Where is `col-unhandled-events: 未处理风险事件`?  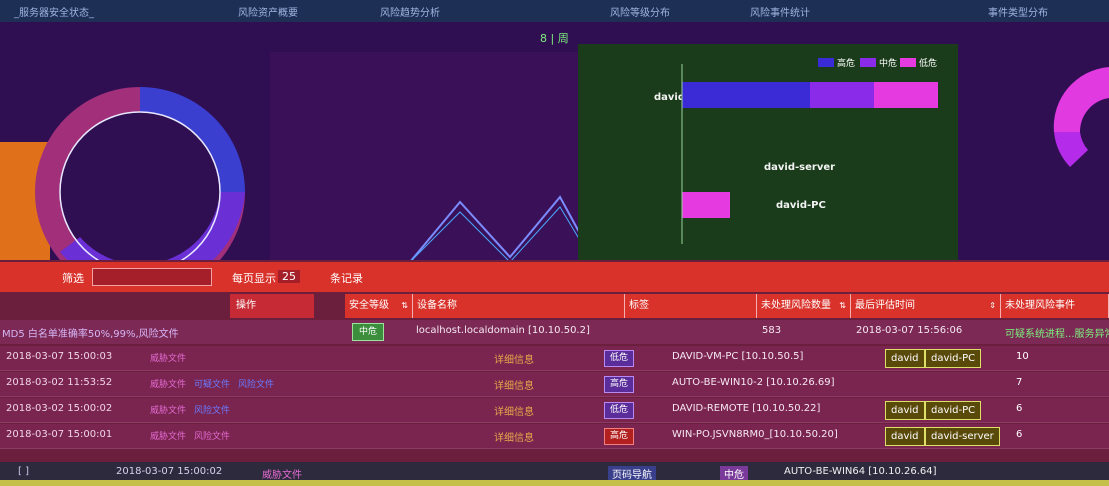
col-unhandled-events: 未处理风险事件 is located at coordinates (1055, 306).